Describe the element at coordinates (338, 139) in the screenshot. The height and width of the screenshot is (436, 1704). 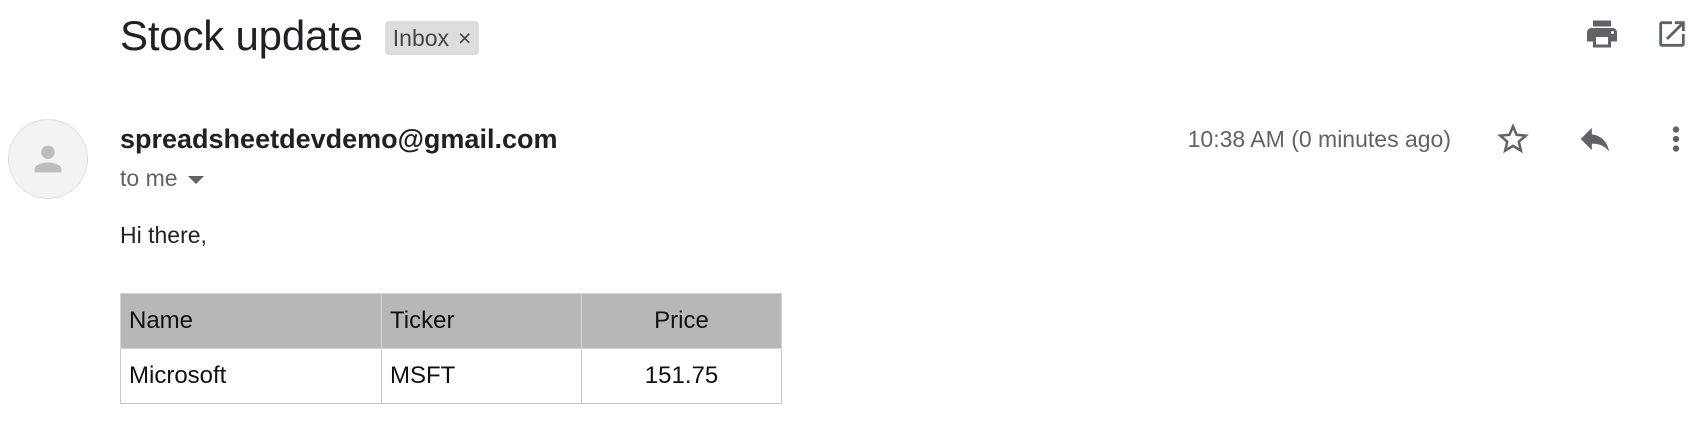
I see `sender-address: spreadsheetdevdemo@gmail.com` at that location.